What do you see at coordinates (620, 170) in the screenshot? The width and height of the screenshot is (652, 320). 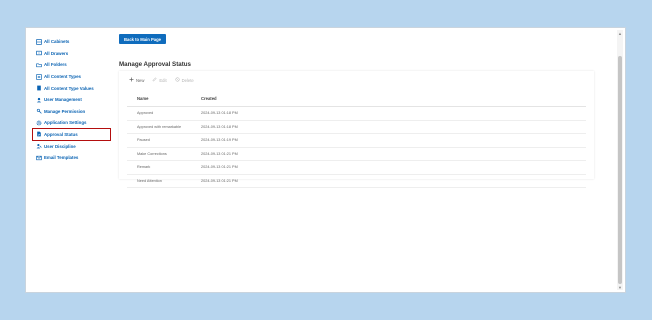 I see `scrollbar-thumb` at bounding box center [620, 170].